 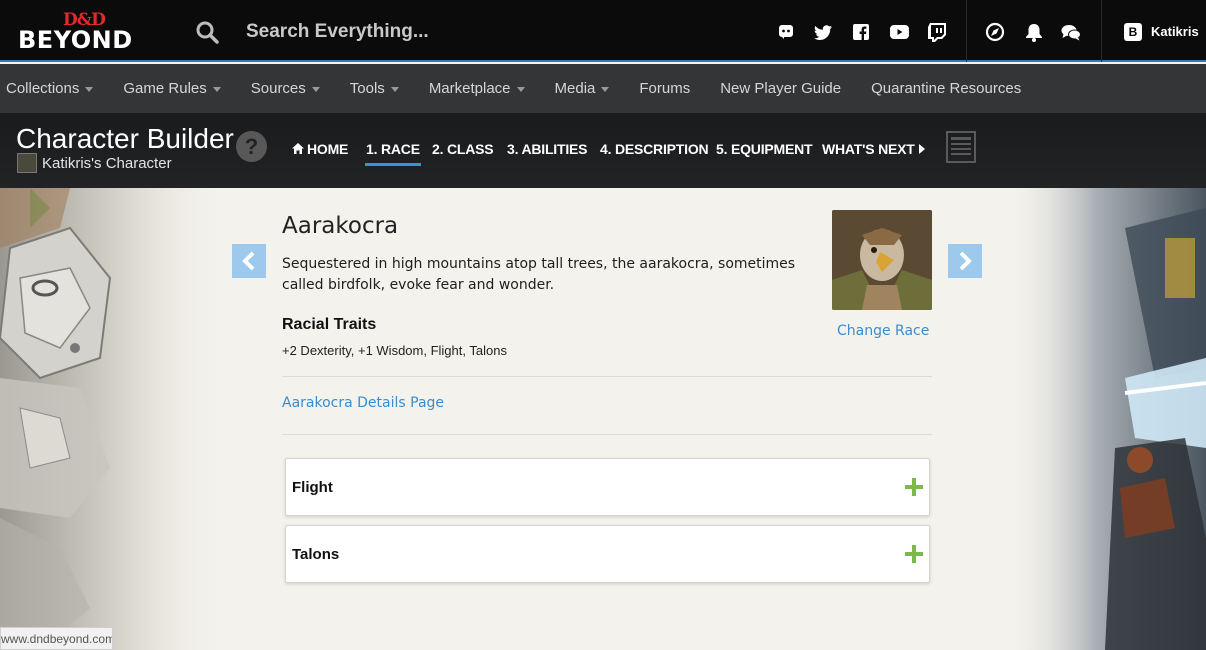 I want to click on trait-card-label: Flight, so click(x=312, y=487).